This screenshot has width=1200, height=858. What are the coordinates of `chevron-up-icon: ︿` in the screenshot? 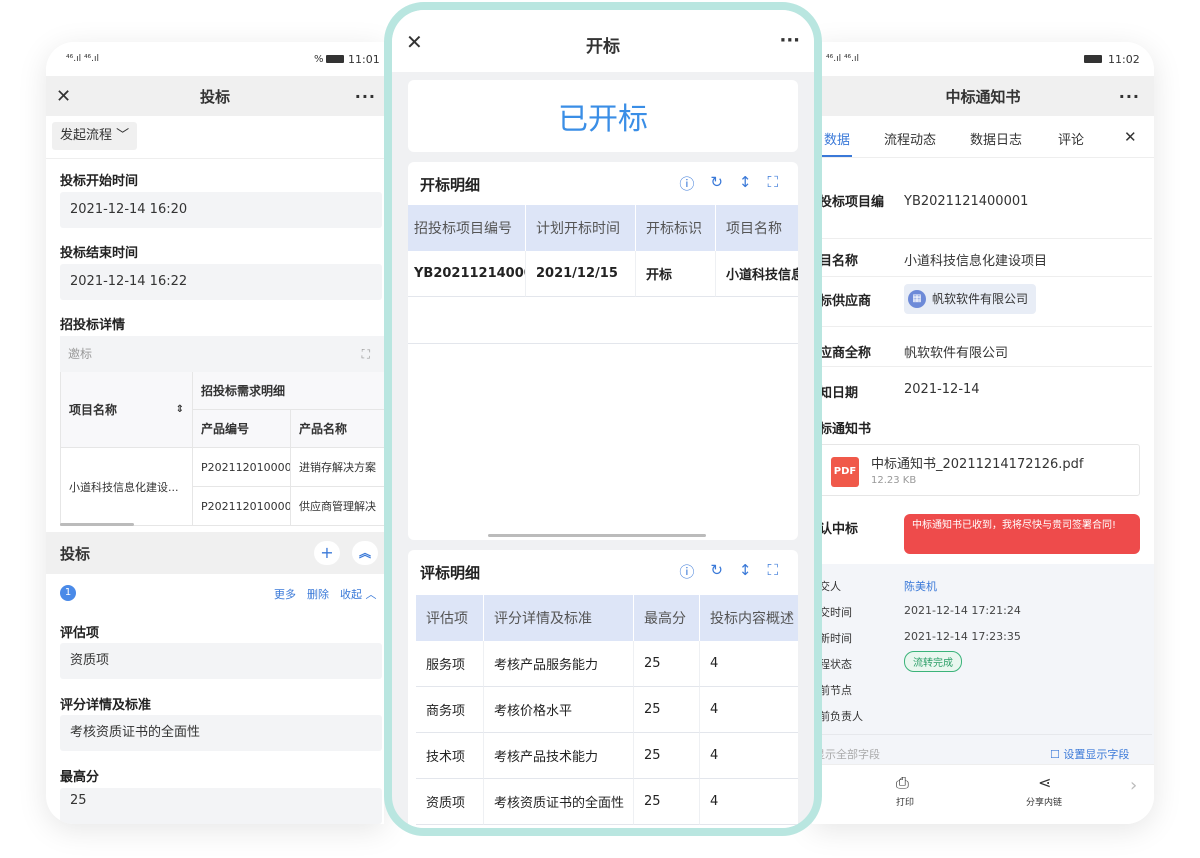 It's located at (371, 594).